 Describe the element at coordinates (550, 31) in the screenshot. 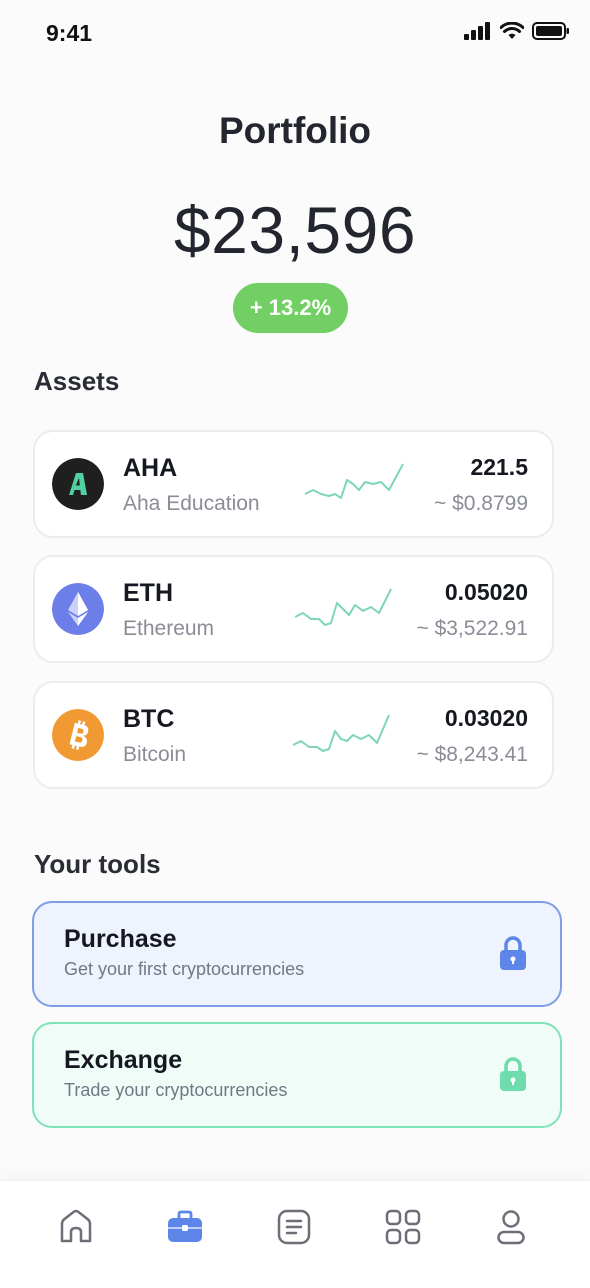

I see `battery-icon` at that location.